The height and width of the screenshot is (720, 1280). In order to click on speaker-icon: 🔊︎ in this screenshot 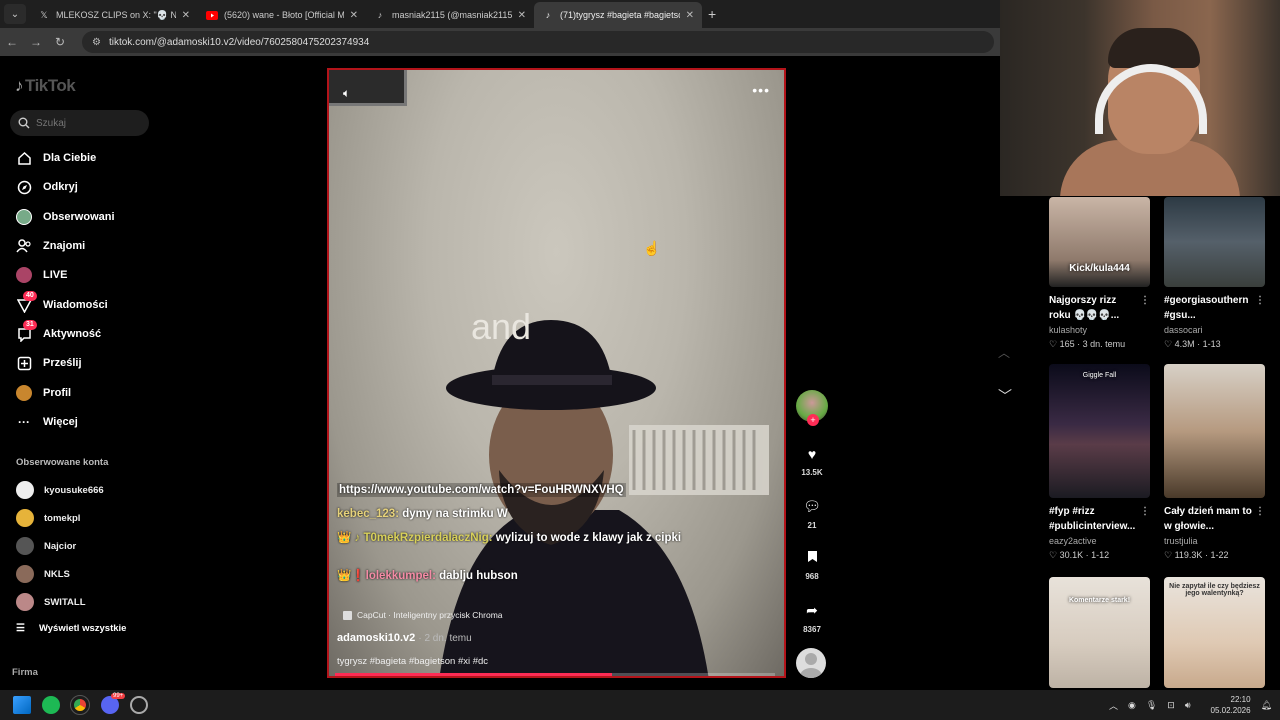, I will do `click(1188, 705)`.